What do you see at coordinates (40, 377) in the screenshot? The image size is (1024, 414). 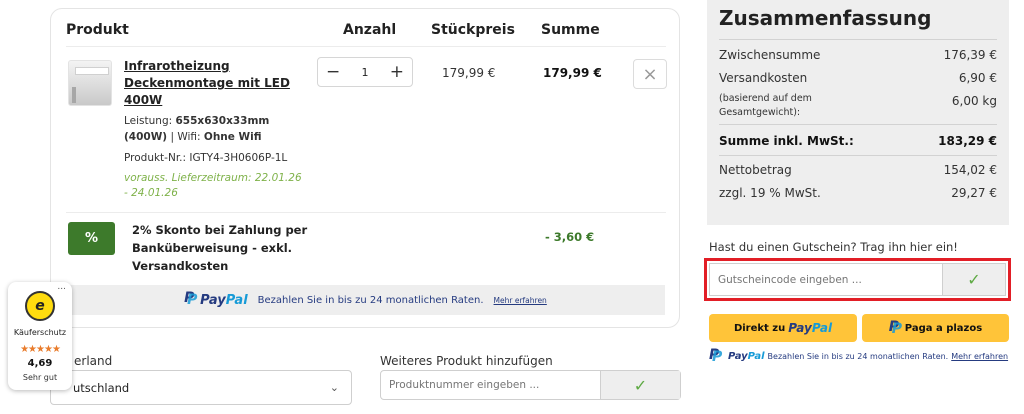 I see `rating-verdict: Sehr gut` at bounding box center [40, 377].